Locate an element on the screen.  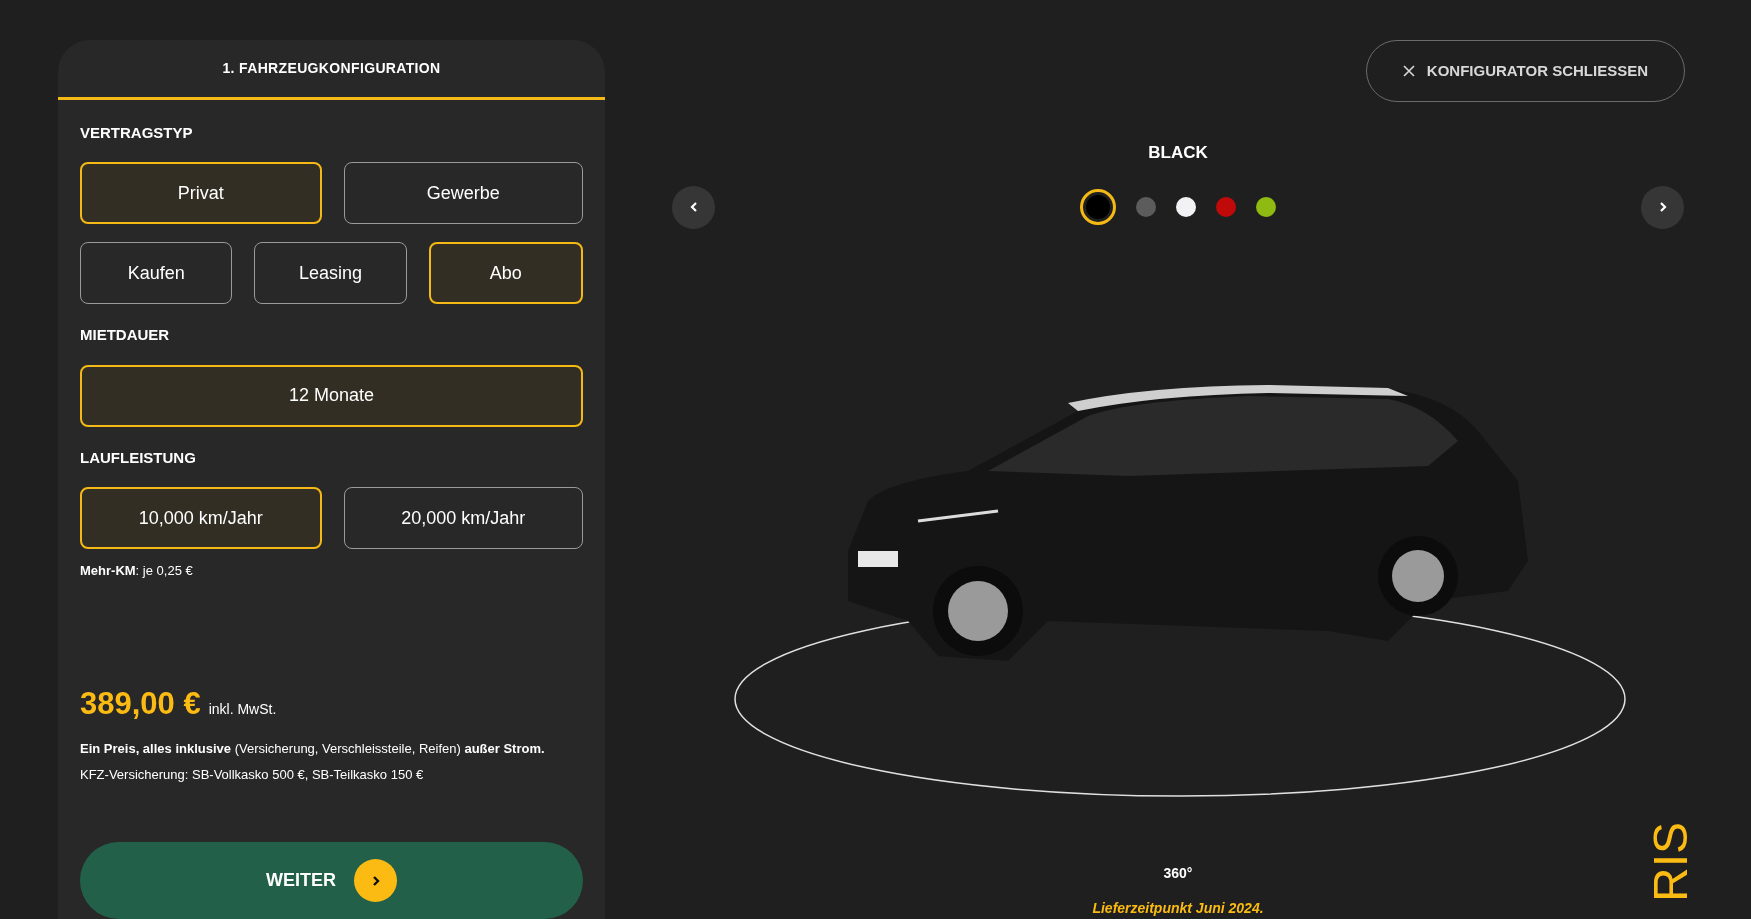
delivery-note: Lieferzeitpunkt Juni 2024. is located at coordinates (1178, 908).